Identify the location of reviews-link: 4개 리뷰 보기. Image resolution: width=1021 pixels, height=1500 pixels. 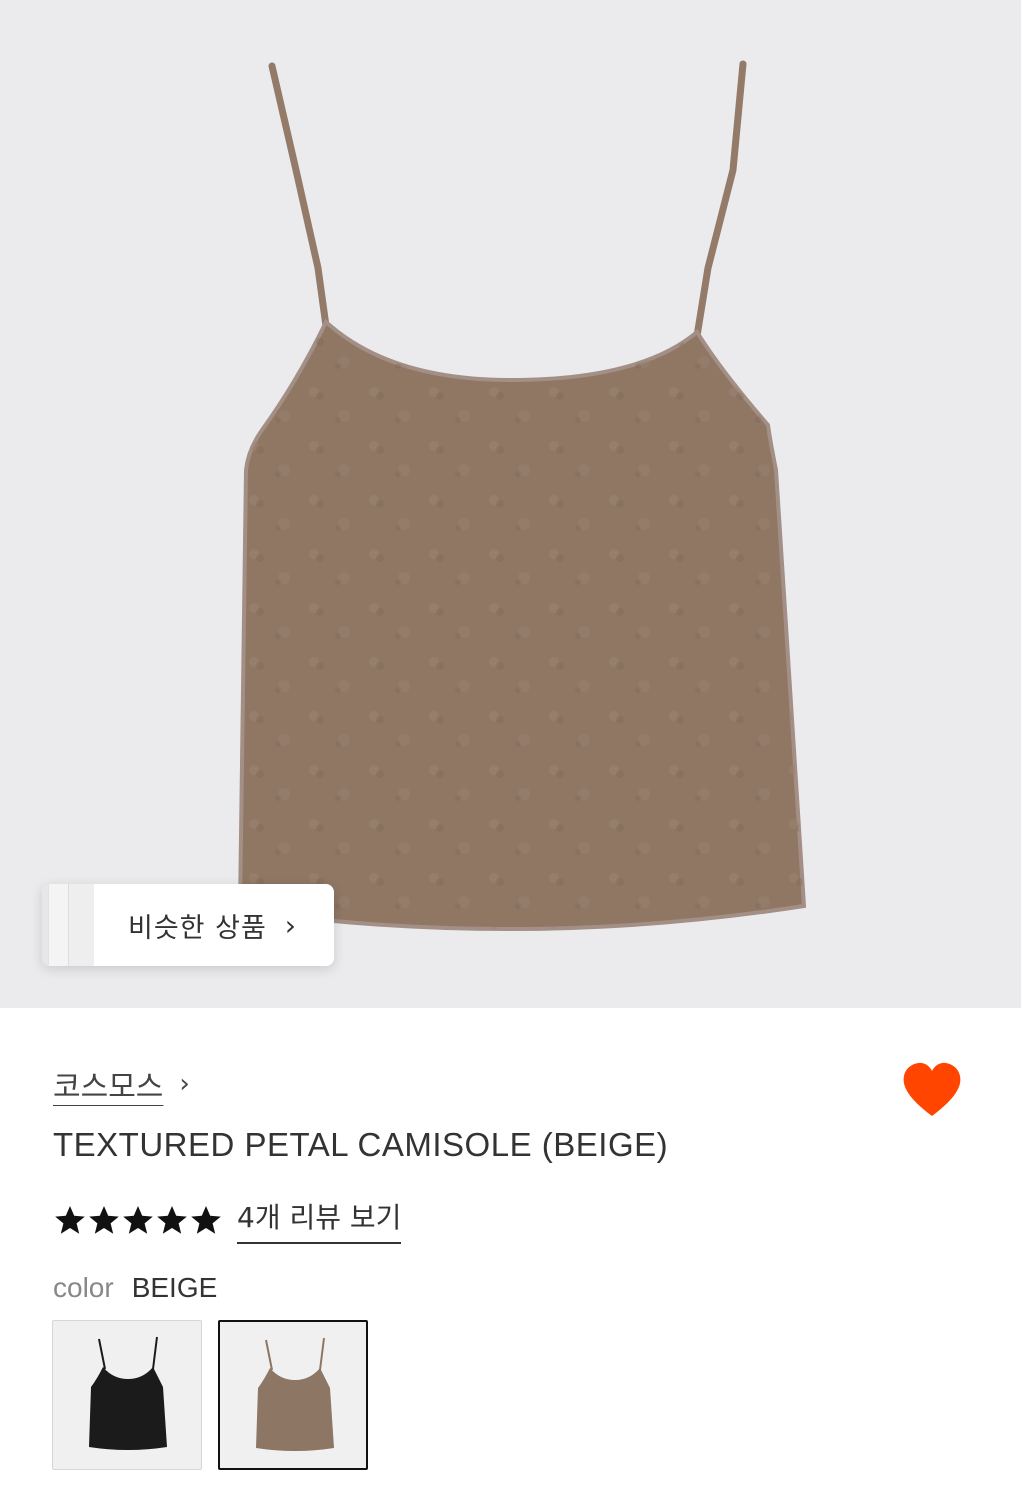
(319, 1220).